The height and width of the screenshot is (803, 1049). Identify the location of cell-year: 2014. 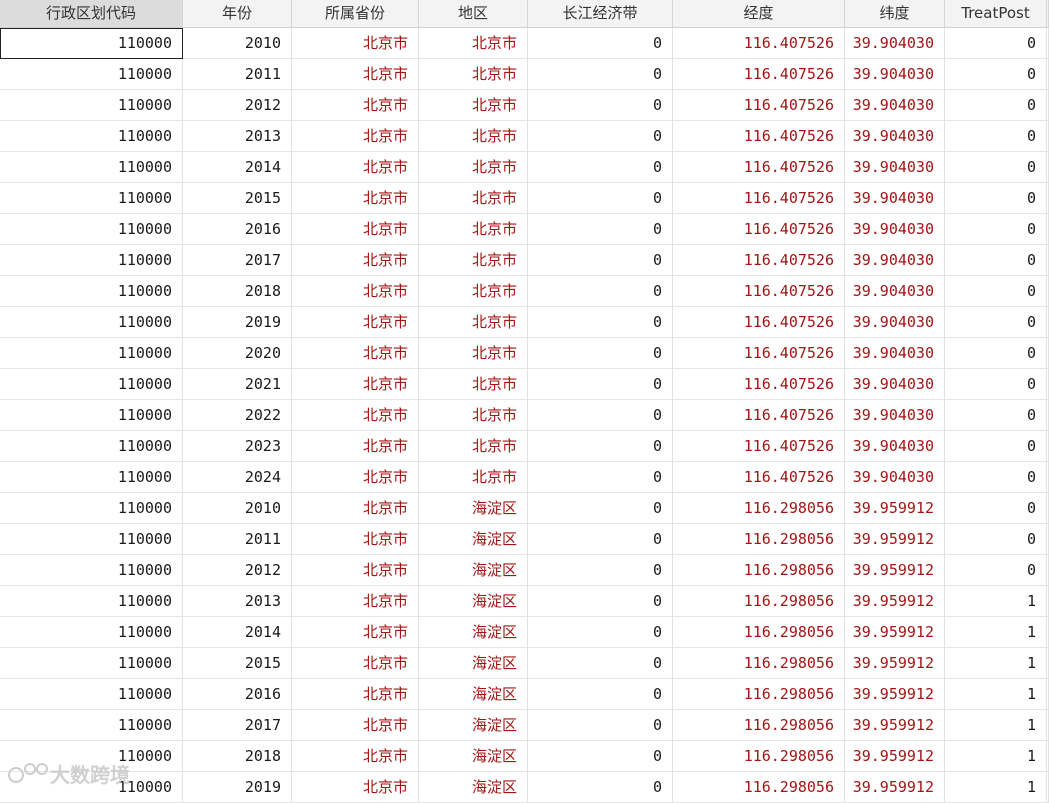
(237, 167).